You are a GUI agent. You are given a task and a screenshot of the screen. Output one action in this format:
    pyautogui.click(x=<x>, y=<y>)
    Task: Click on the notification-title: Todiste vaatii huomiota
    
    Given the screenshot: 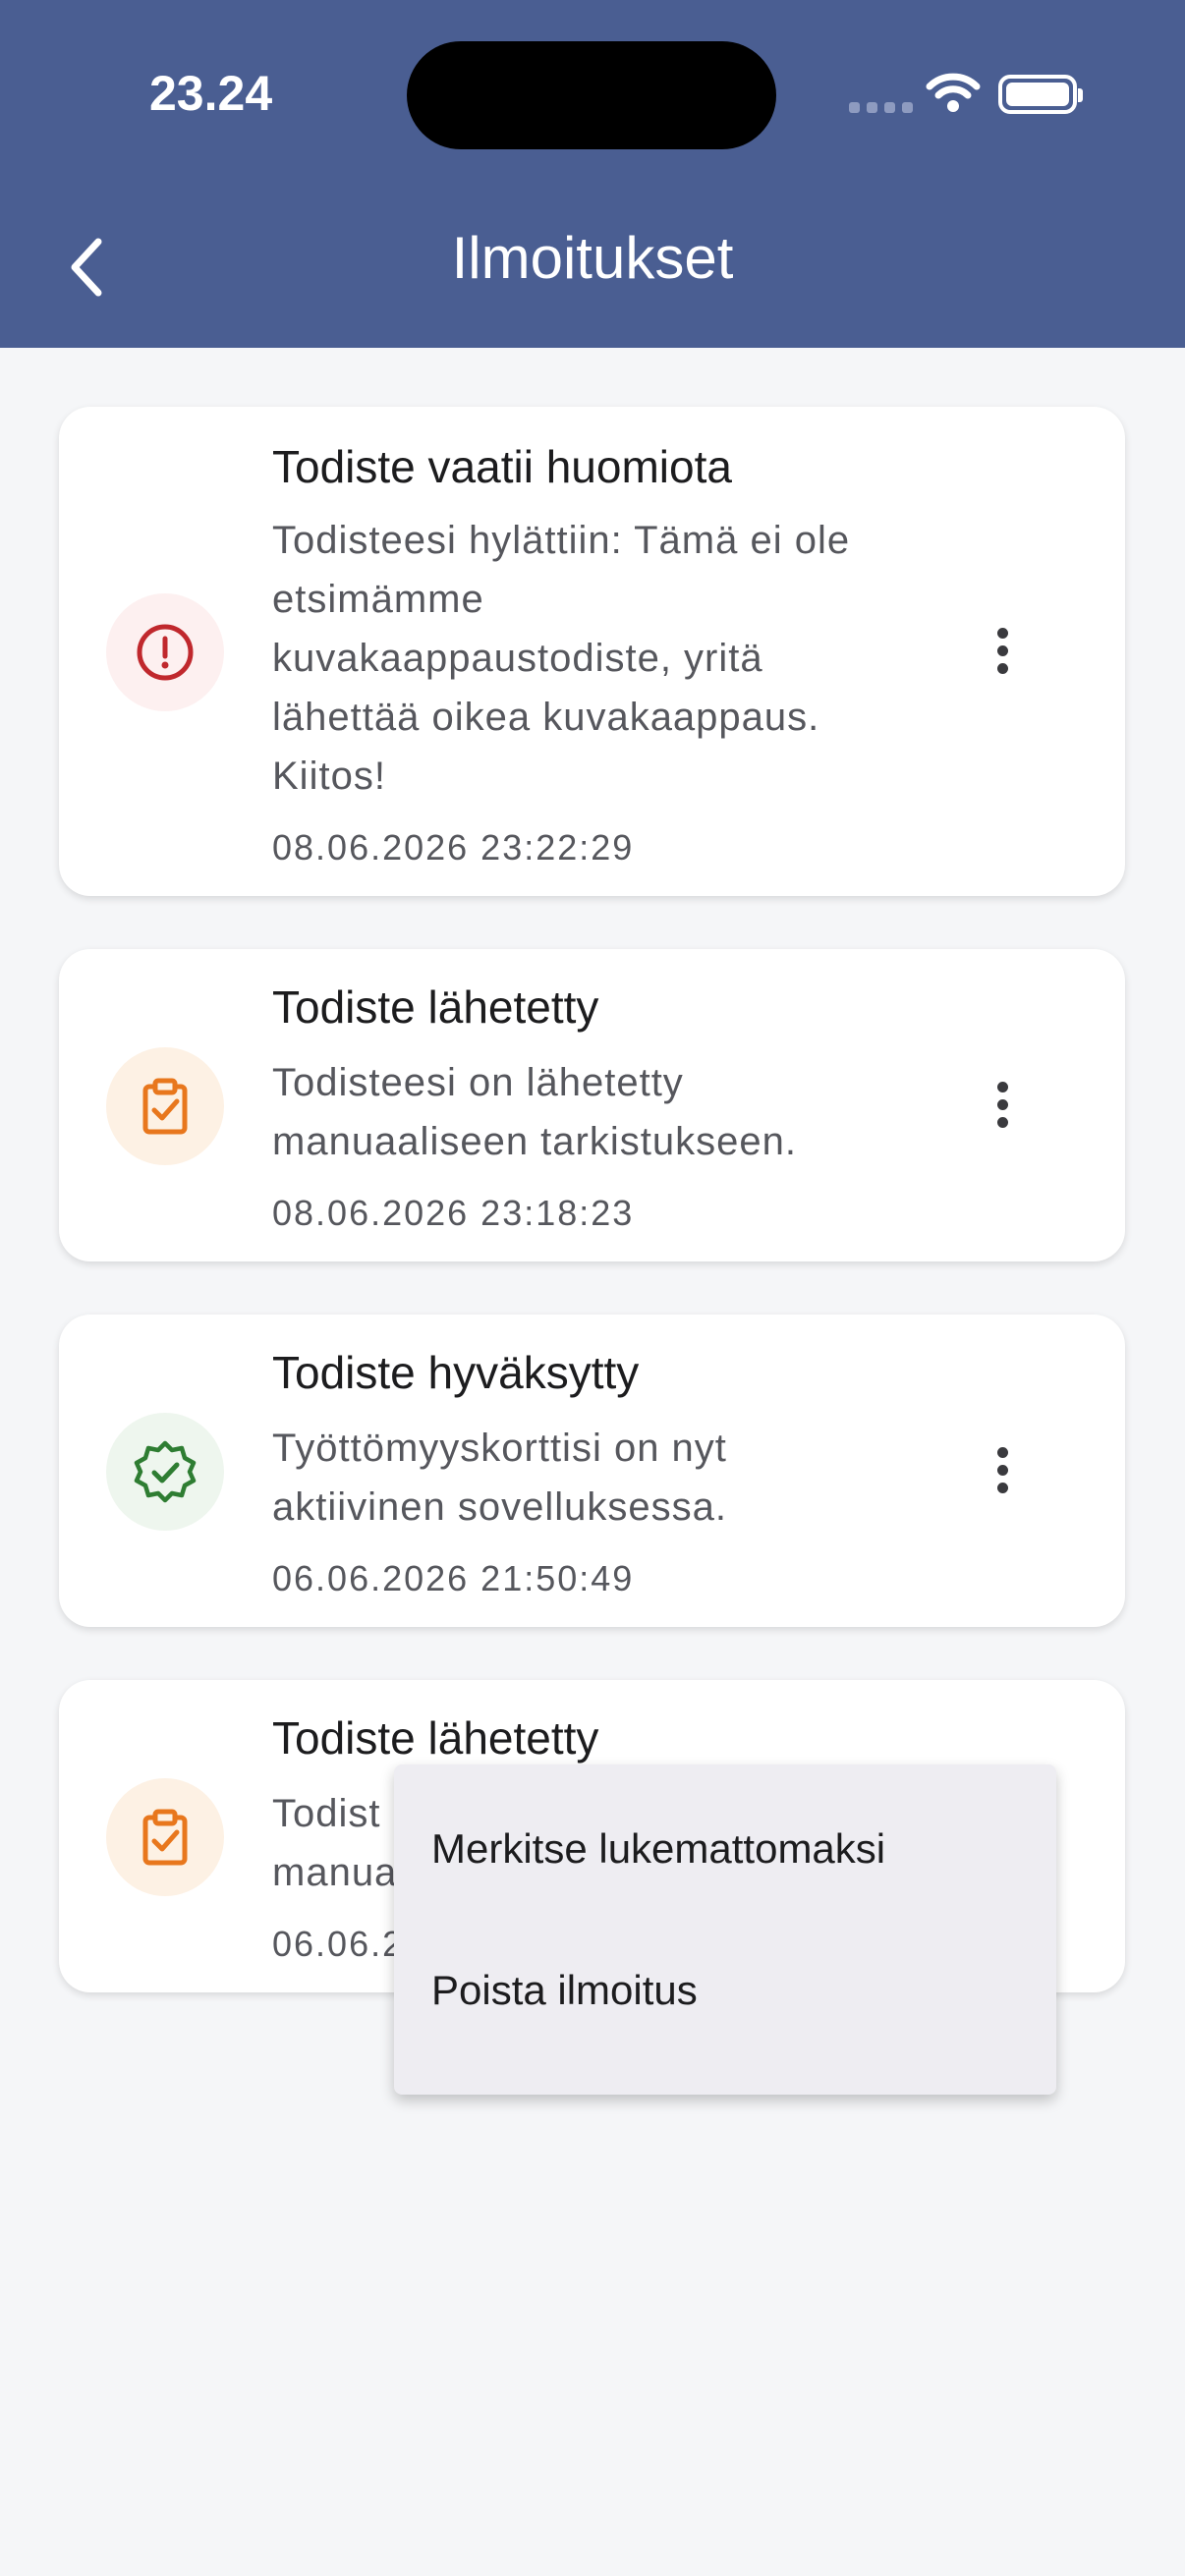 What is the action you would take?
    pyautogui.click(x=502, y=466)
    